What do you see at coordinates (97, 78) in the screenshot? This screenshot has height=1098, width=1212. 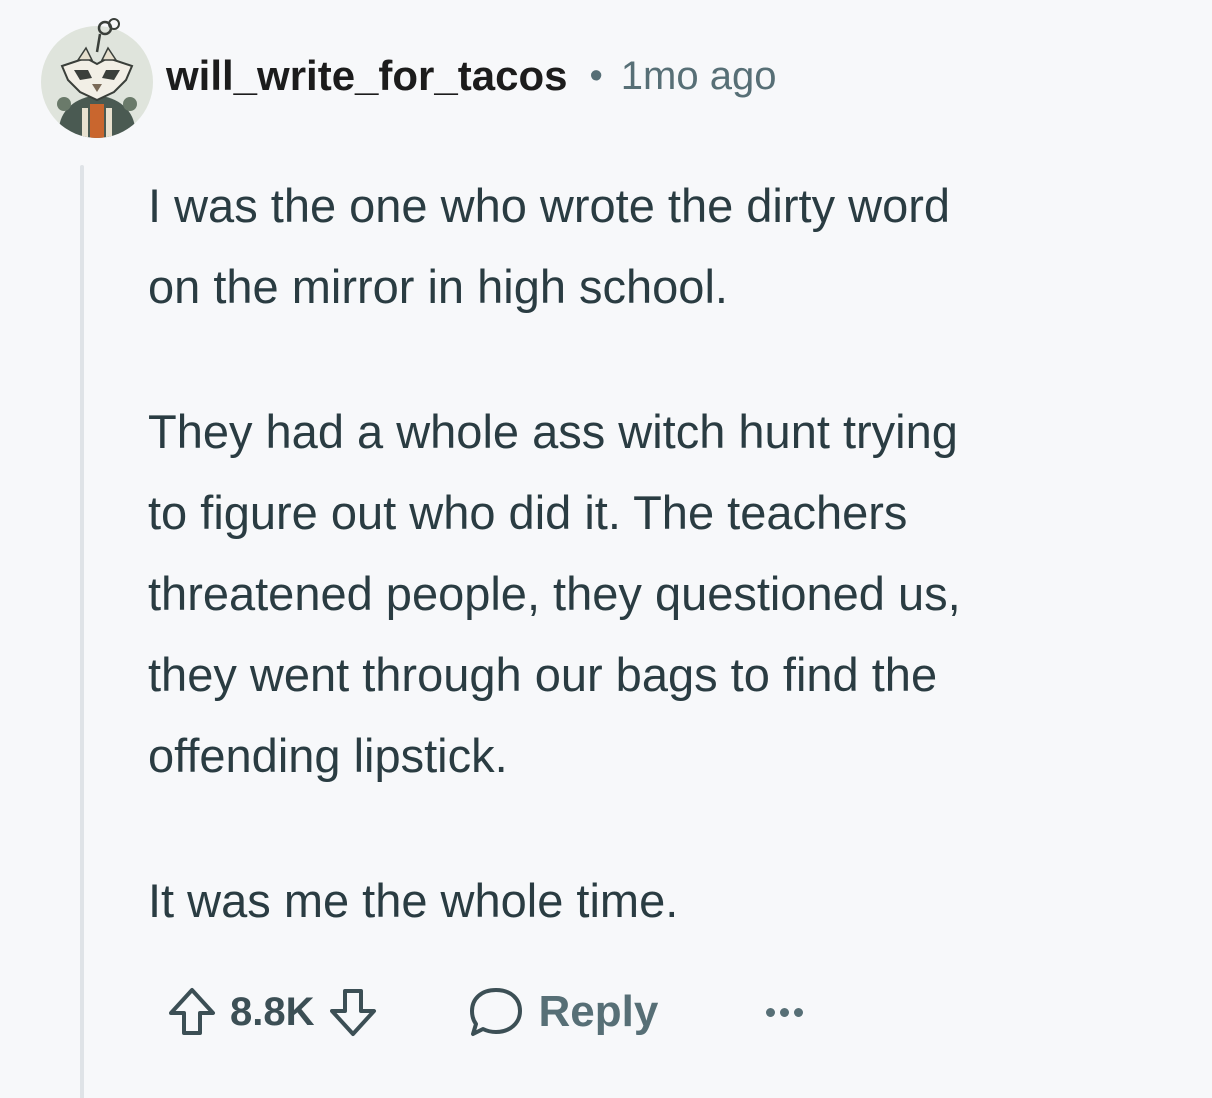 I see `snoo-avatar-icon` at bounding box center [97, 78].